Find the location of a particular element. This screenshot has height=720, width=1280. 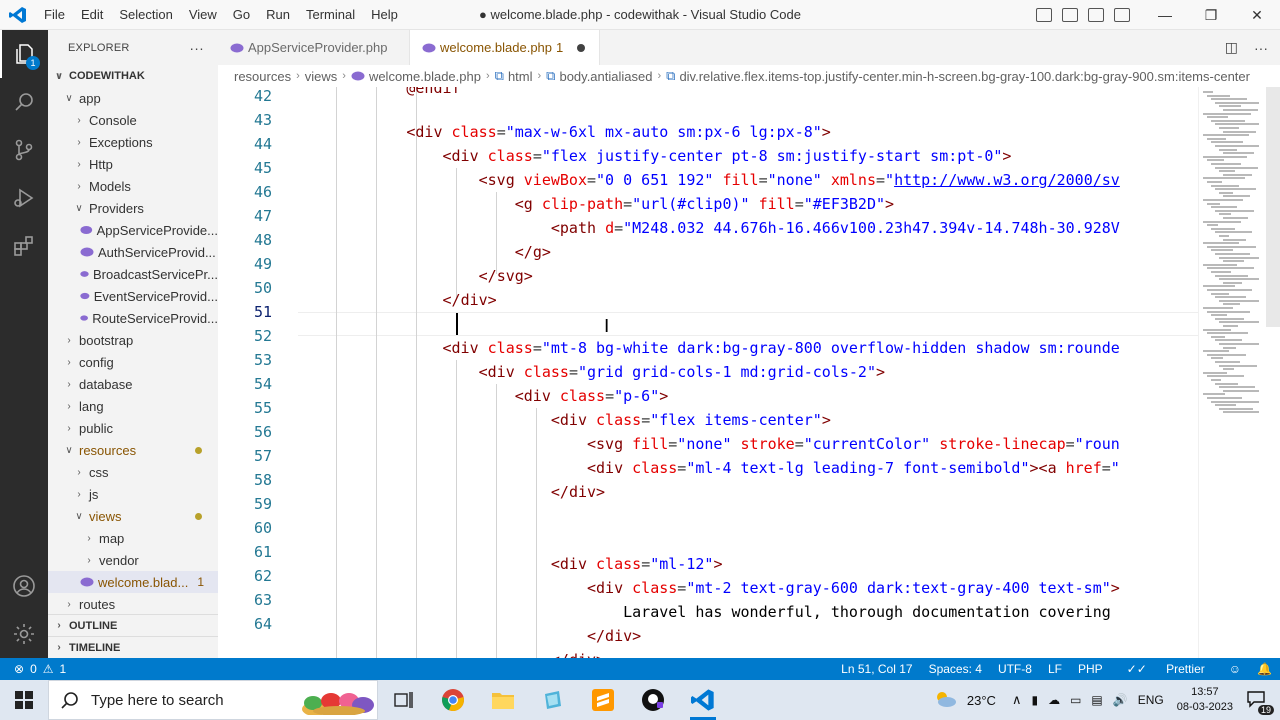

chrome-icon is located at coordinates (453, 700).